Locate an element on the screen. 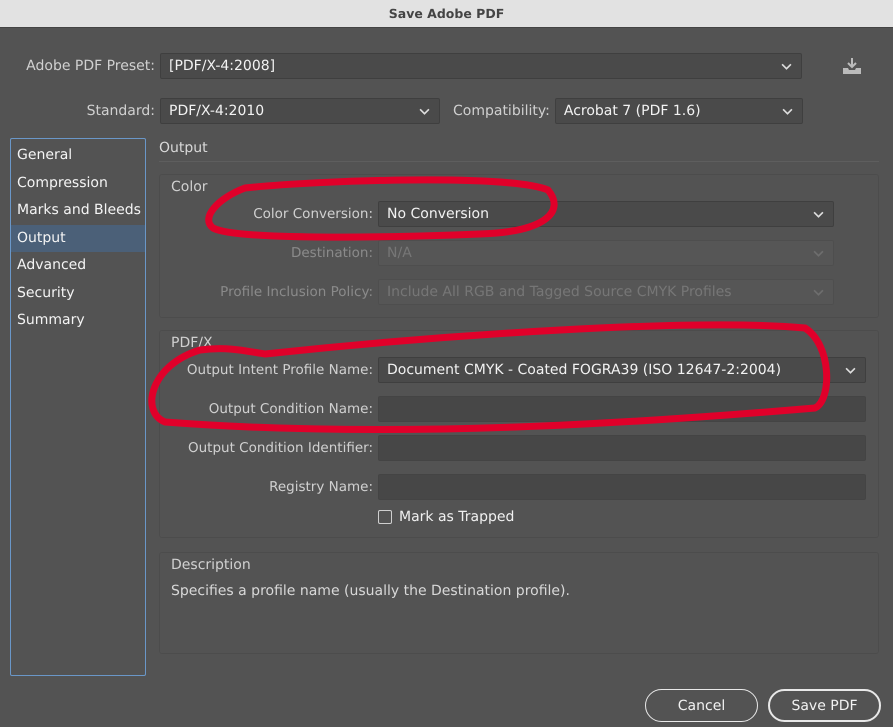 The width and height of the screenshot is (893, 727). field-label: Output Condition Name: is located at coordinates (290, 409).